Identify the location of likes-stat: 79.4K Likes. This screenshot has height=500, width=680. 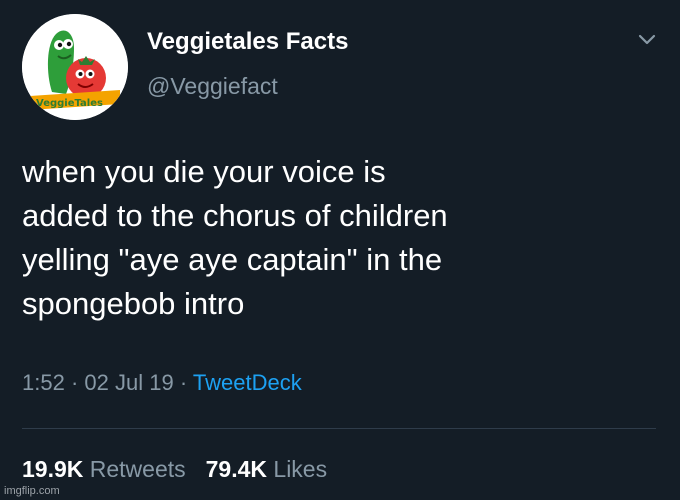
(266, 469).